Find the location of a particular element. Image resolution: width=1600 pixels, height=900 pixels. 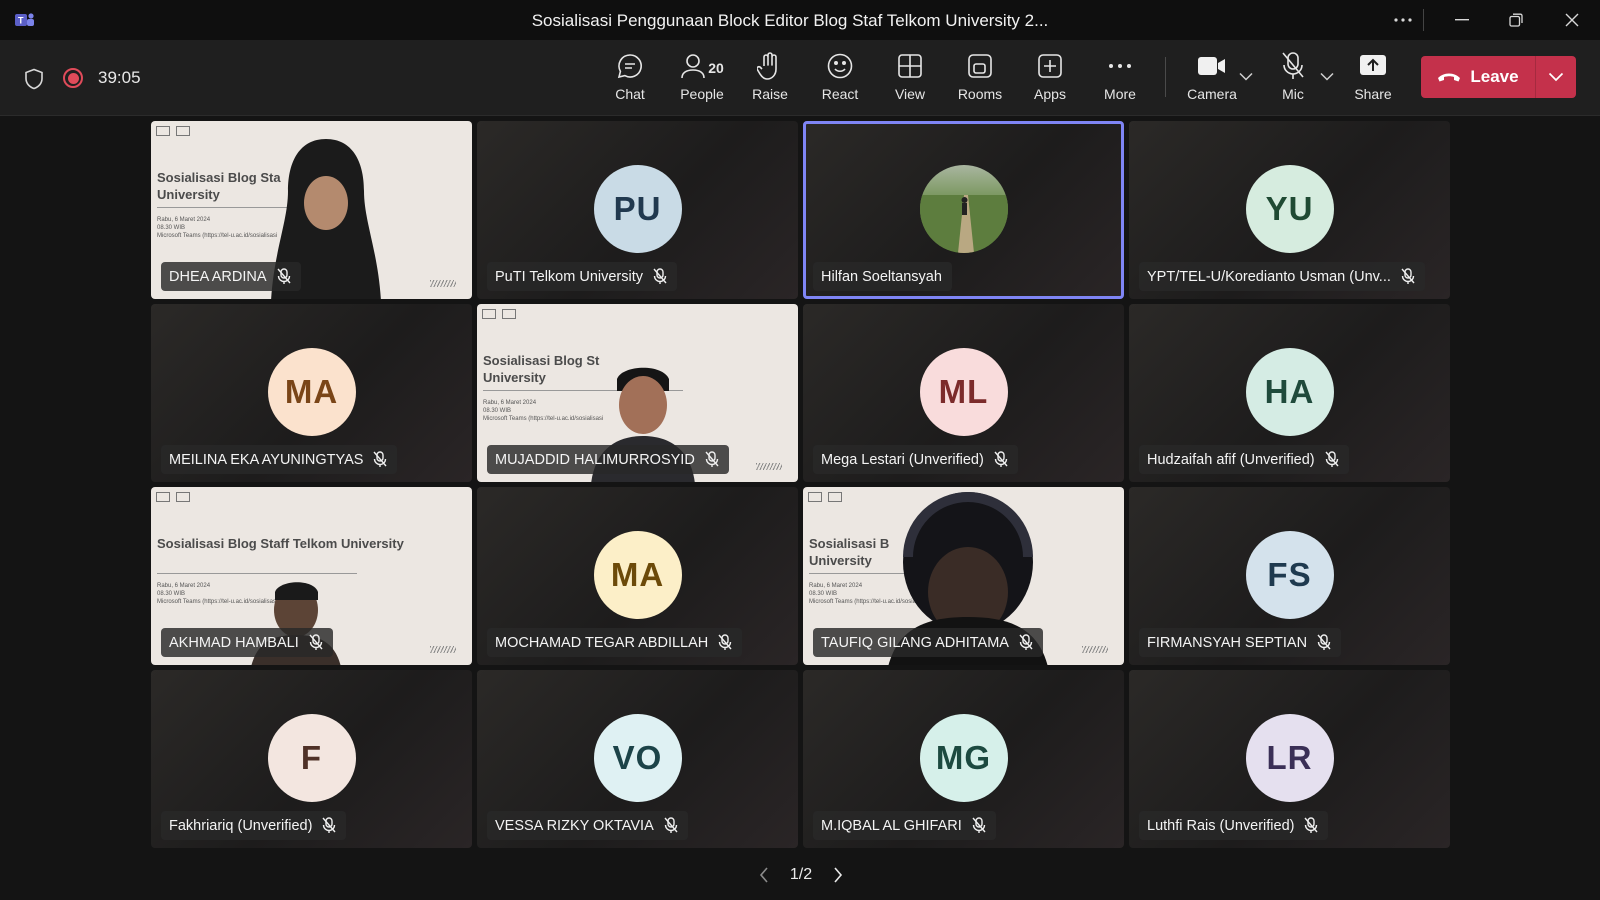

participant-name: PuTI Telkom University is located at coordinates (569, 276).